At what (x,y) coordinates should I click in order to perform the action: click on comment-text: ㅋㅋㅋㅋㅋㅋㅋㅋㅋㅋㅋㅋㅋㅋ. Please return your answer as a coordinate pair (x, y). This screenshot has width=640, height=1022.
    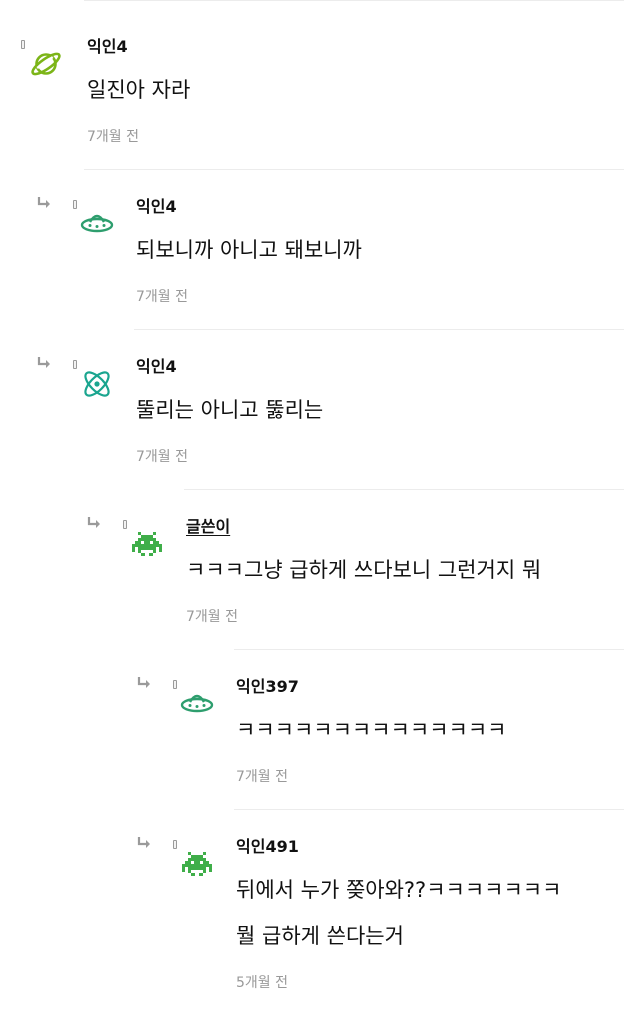
    Looking at the image, I should click on (371, 730).